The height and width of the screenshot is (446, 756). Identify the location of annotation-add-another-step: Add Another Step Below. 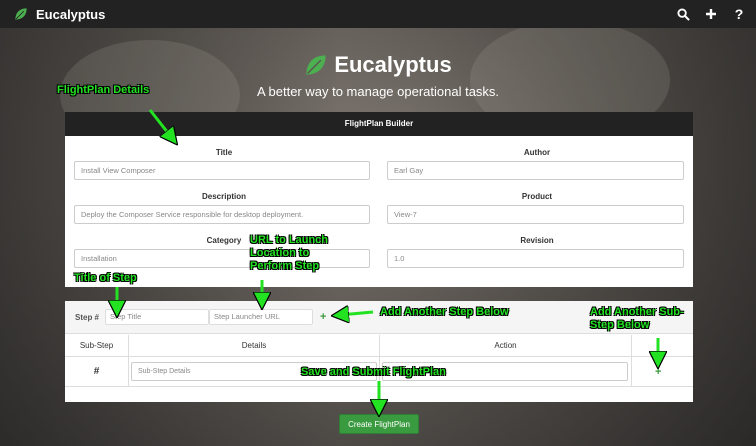
(444, 312).